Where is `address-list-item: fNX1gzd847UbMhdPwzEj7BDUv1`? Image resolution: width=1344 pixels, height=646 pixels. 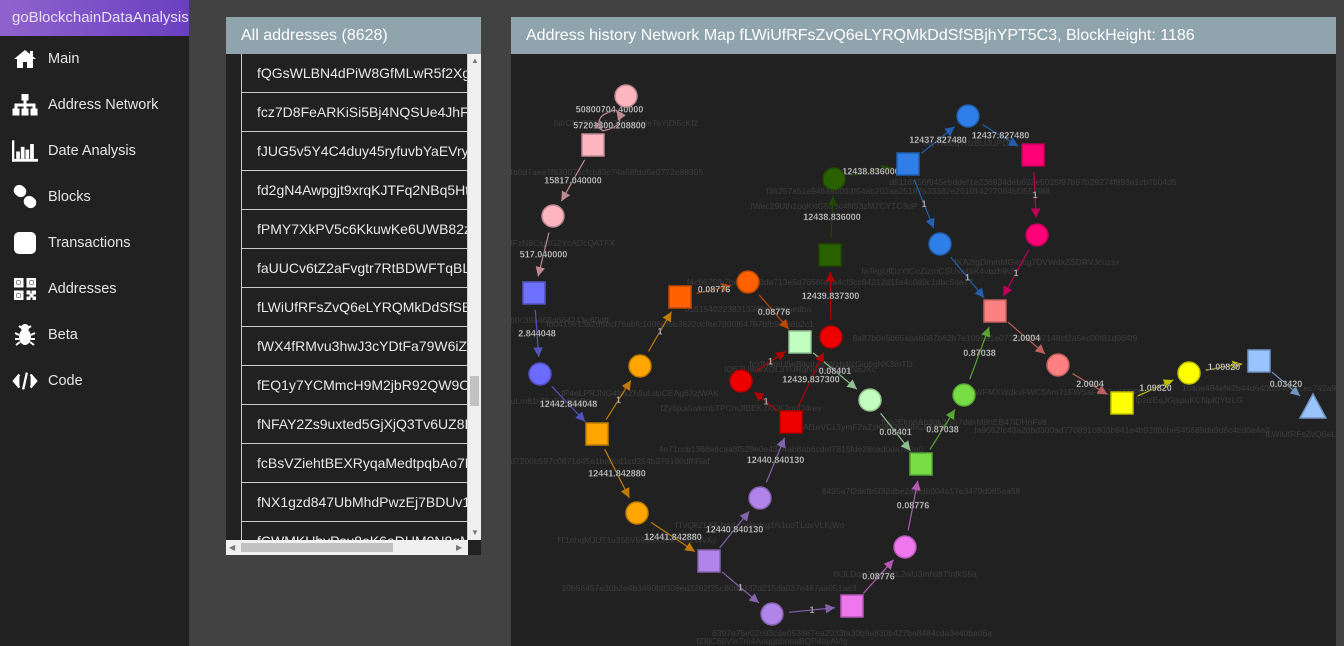
address-list-item: fNX1gzd847UbMhdPwzEj7BDUv1 is located at coordinates (354, 502).